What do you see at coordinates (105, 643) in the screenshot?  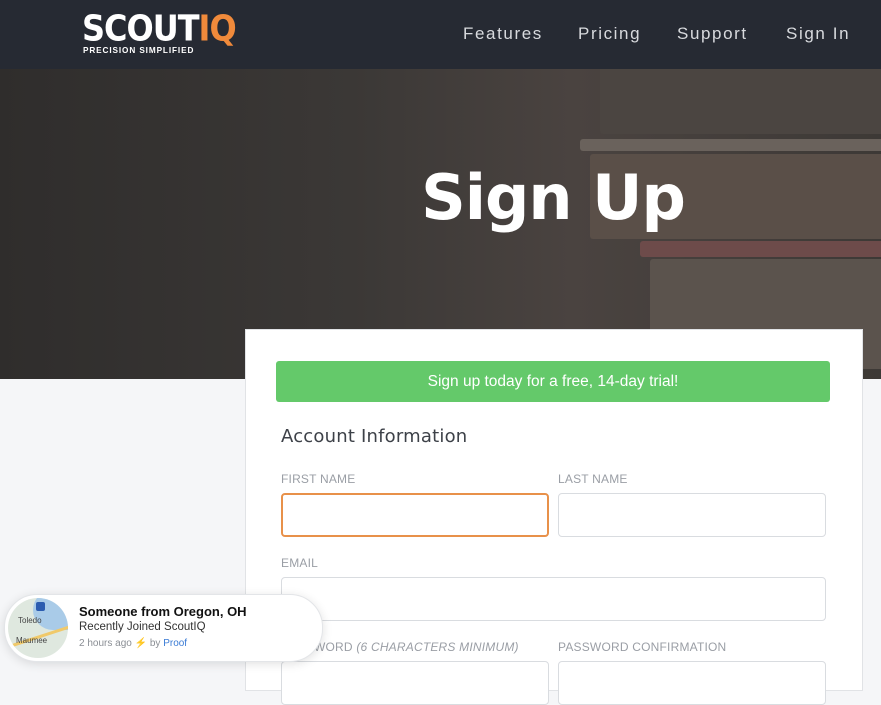 I see `notification-time: 2 hours ago` at bounding box center [105, 643].